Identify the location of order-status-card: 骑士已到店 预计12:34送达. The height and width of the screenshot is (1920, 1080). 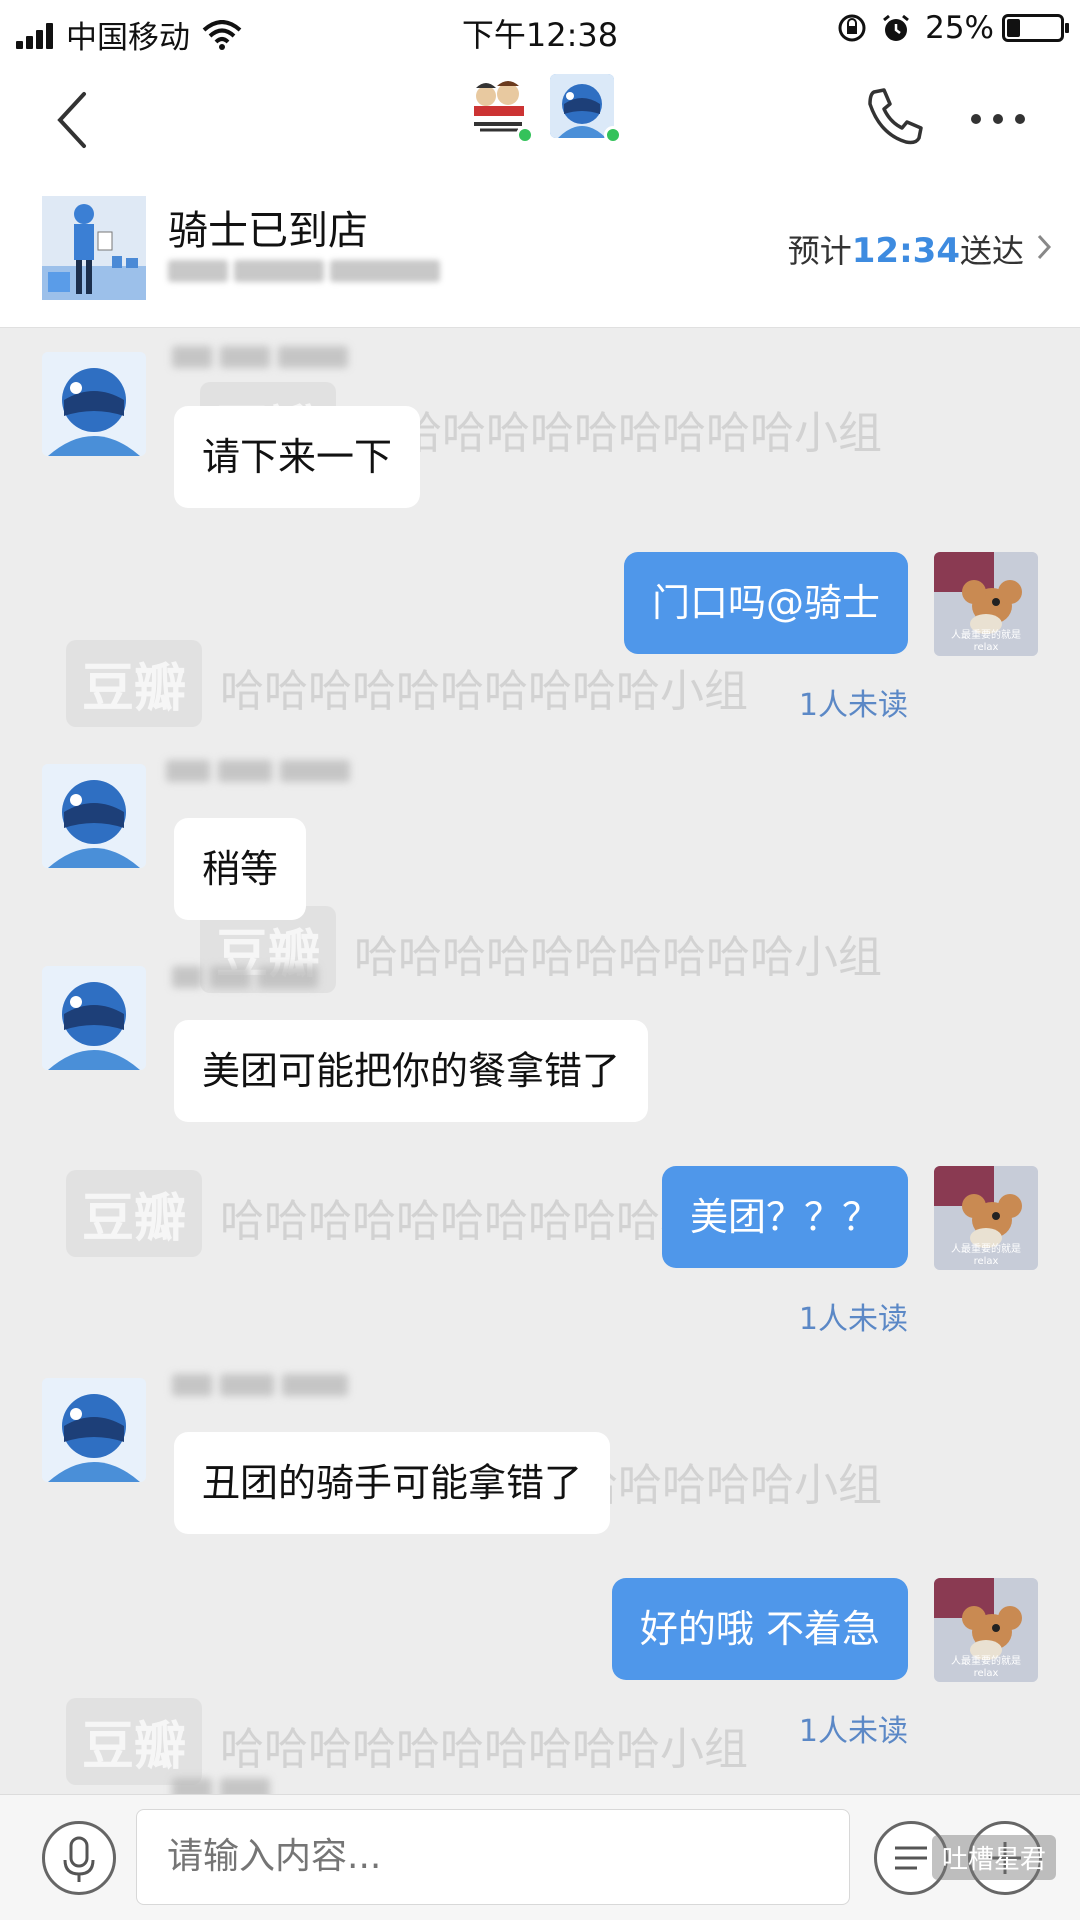
(540, 256).